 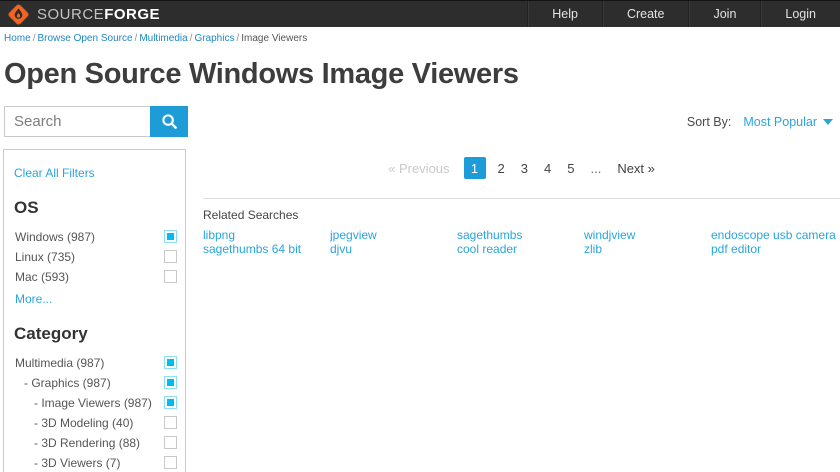 What do you see at coordinates (645, 14) in the screenshot?
I see `nav-create-link: Create` at bounding box center [645, 14].